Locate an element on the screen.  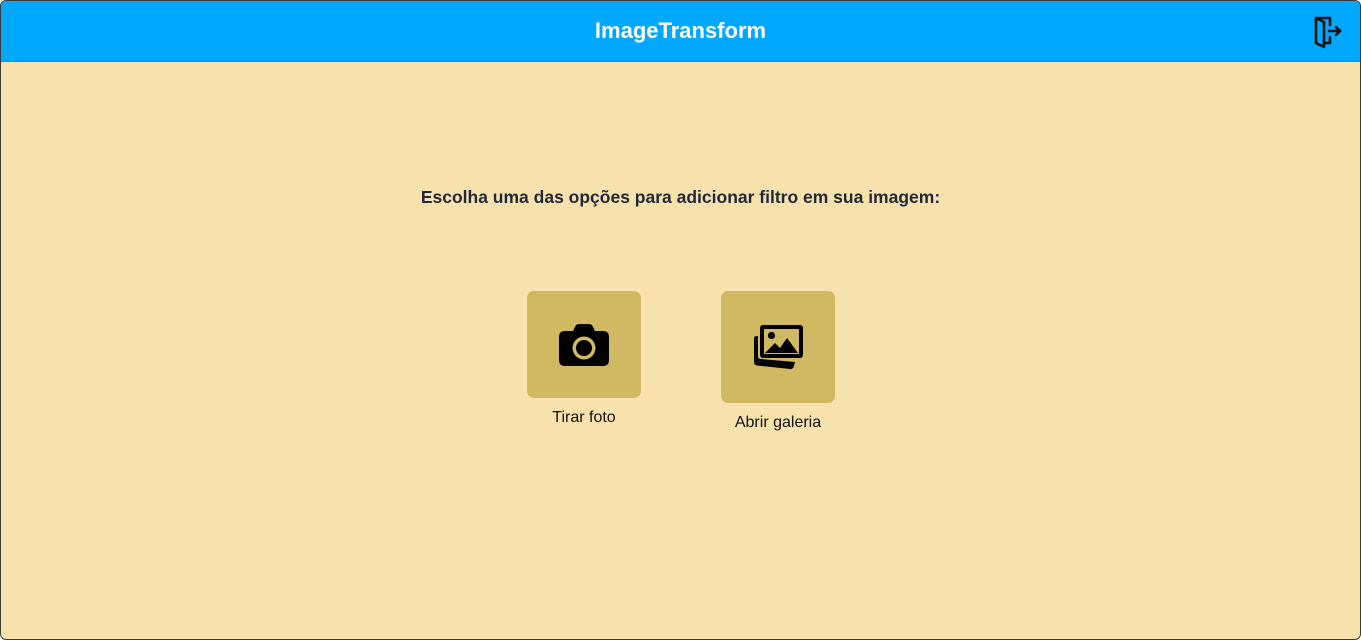
take-photo-button is located at coordinates (584, 344).